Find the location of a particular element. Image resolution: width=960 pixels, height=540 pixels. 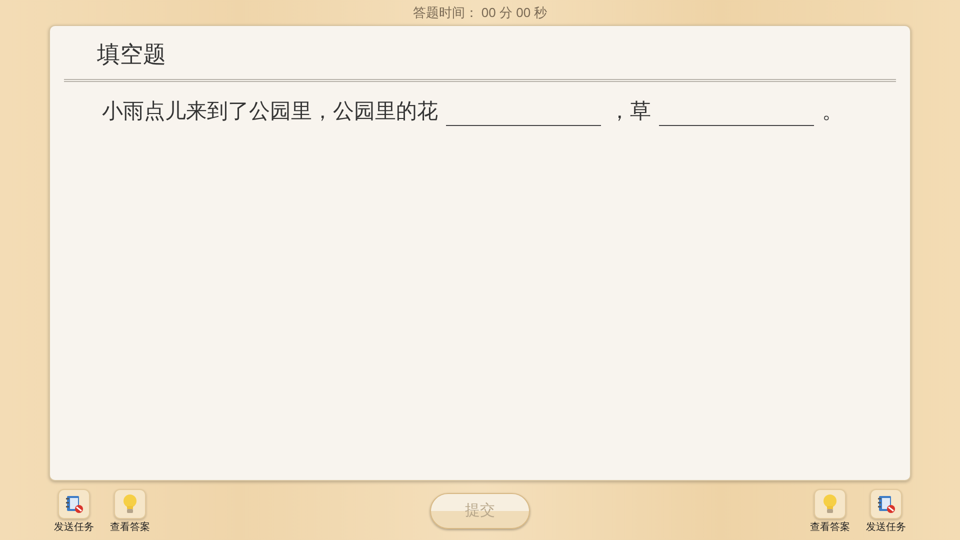

question-title: 填空题 is located at coordinates (131, 55).